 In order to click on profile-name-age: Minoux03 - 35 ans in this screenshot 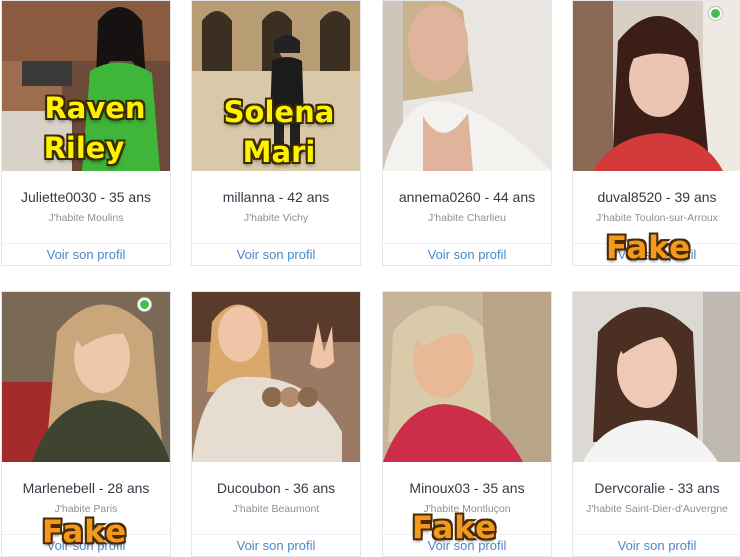, I will do `click(467, 488)`.